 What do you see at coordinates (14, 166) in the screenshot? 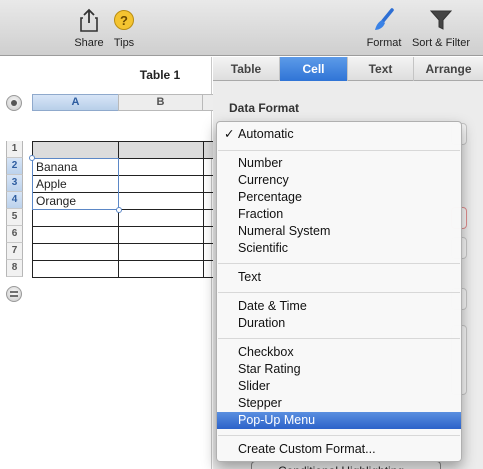
I see `row-header-2: 2` at bounding box center [14, 166].